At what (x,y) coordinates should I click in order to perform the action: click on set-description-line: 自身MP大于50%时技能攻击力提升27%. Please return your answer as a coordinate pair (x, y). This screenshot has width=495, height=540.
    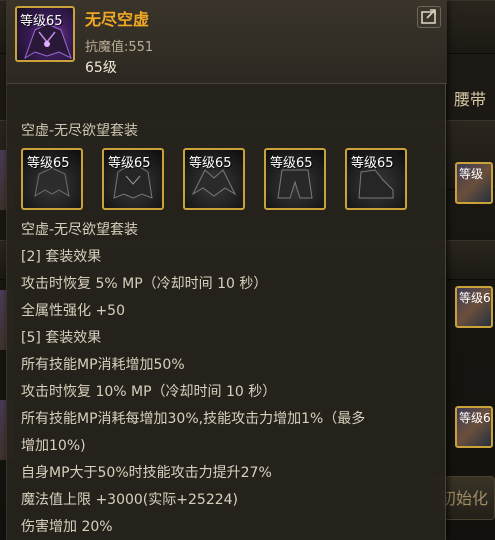
    Looking at the image, I should click on (146, 473).